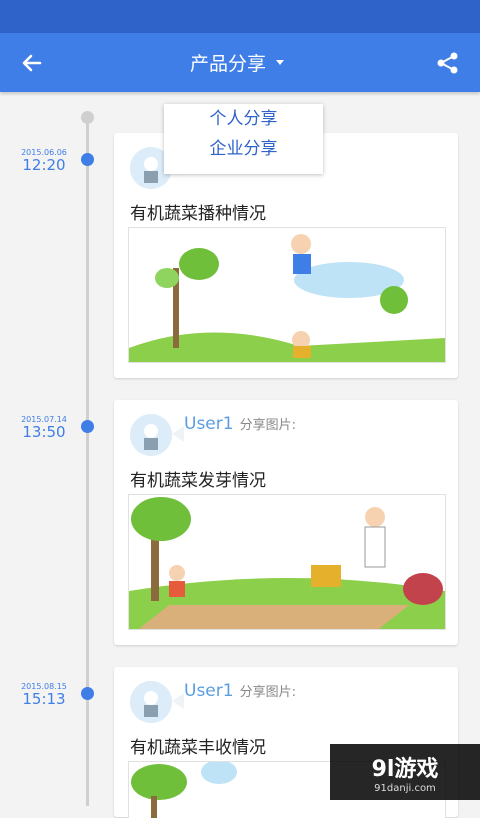  I want to click on title-dropdown: 产品分享, so click(237, 62).